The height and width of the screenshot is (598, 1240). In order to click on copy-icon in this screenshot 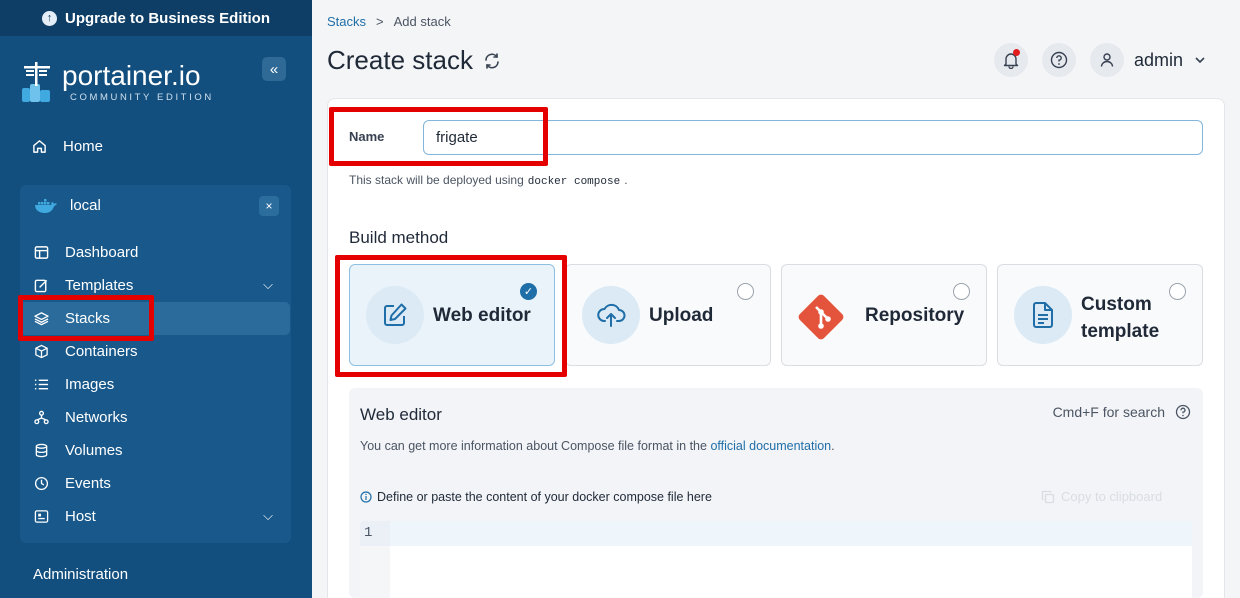, I will do `click(1048, 496)`.